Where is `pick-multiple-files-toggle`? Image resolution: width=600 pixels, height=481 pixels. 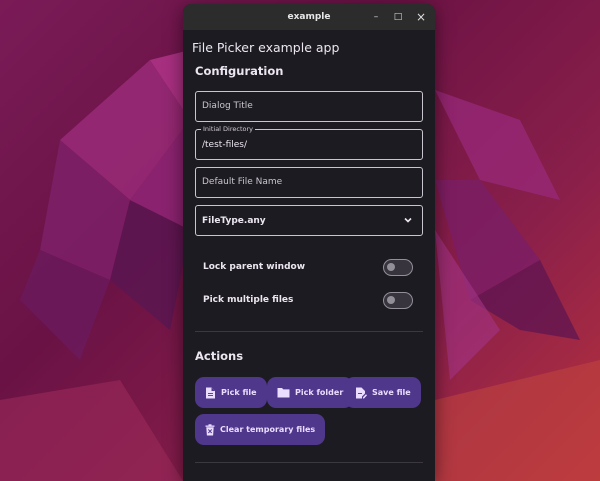 pick-multiple-files-toggle is located at coordinates (398, 300).